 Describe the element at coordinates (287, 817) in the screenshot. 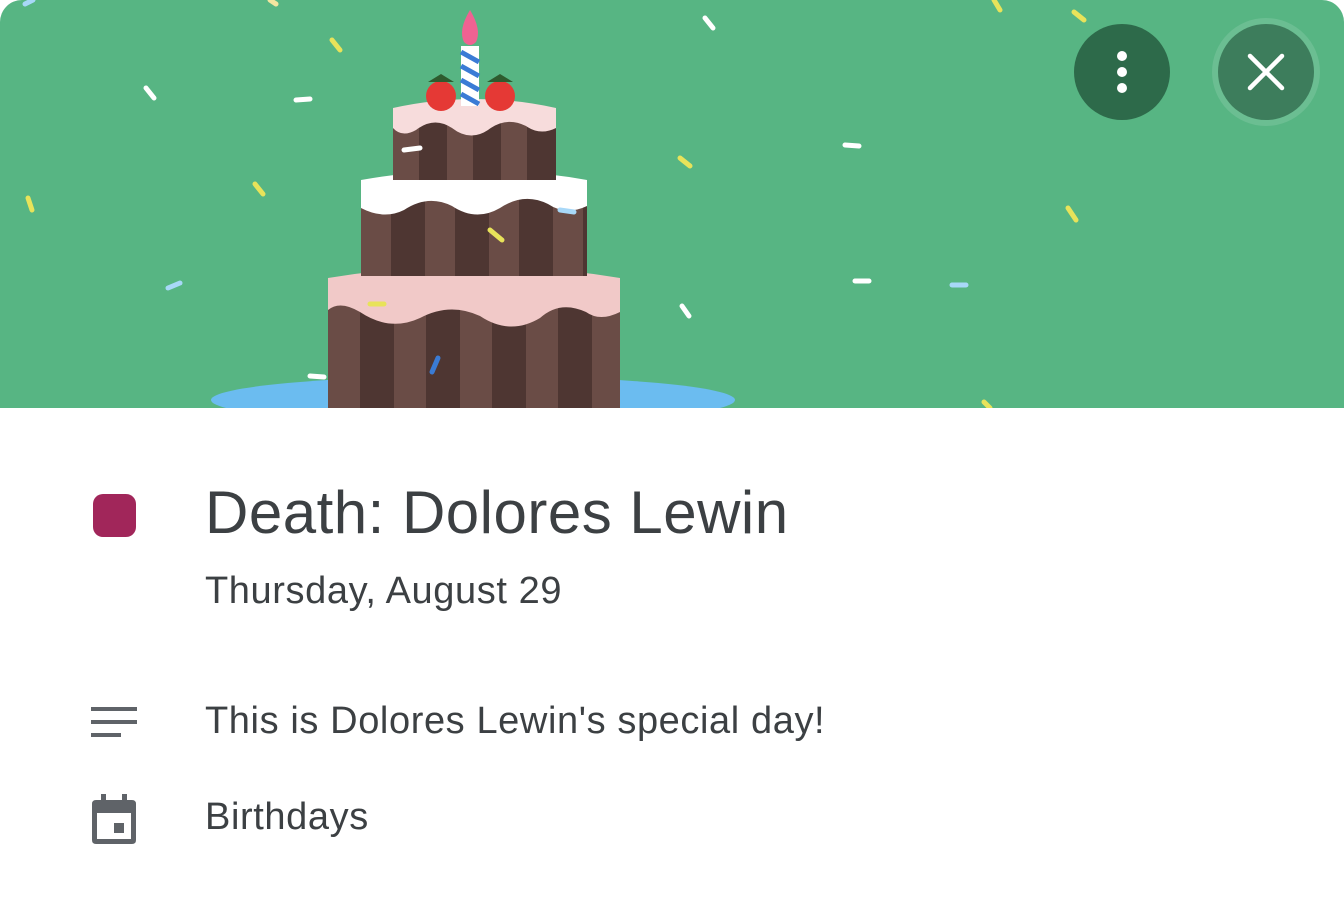

I see `calendar-name: Birthdays` at that location.